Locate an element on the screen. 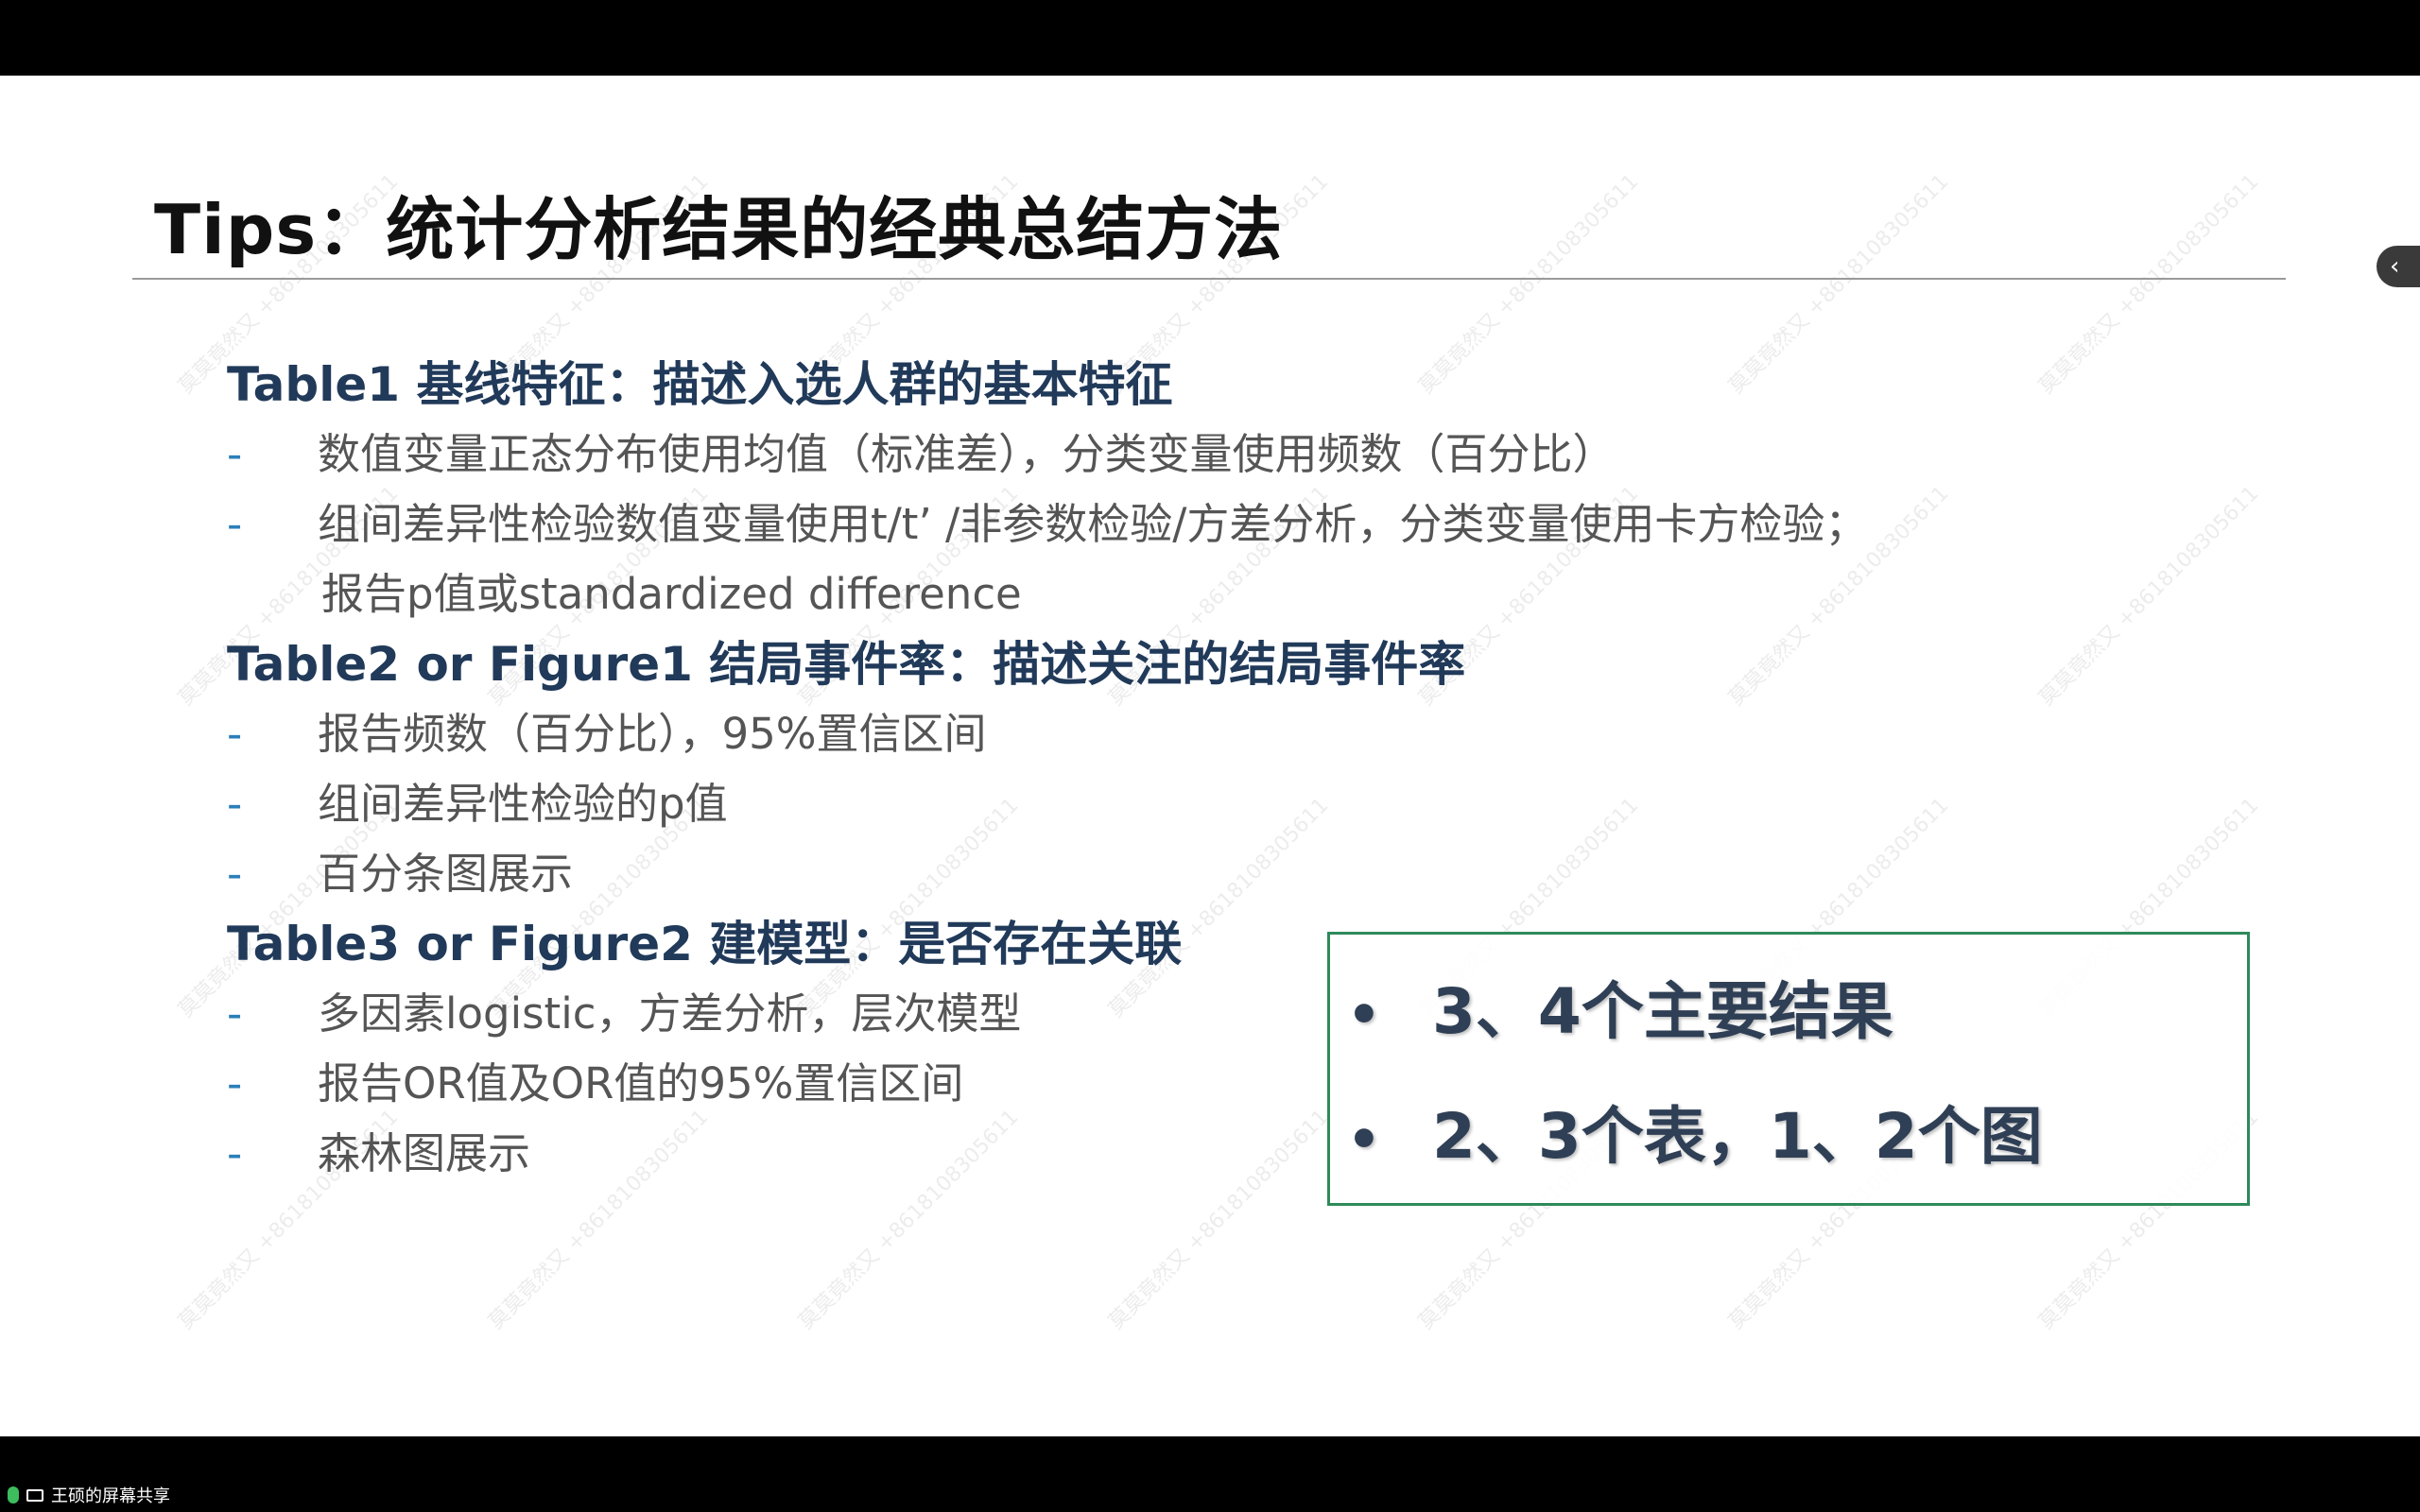  list-item: - 组间差异性检验的p值 is located at coordinates (1125, 804).